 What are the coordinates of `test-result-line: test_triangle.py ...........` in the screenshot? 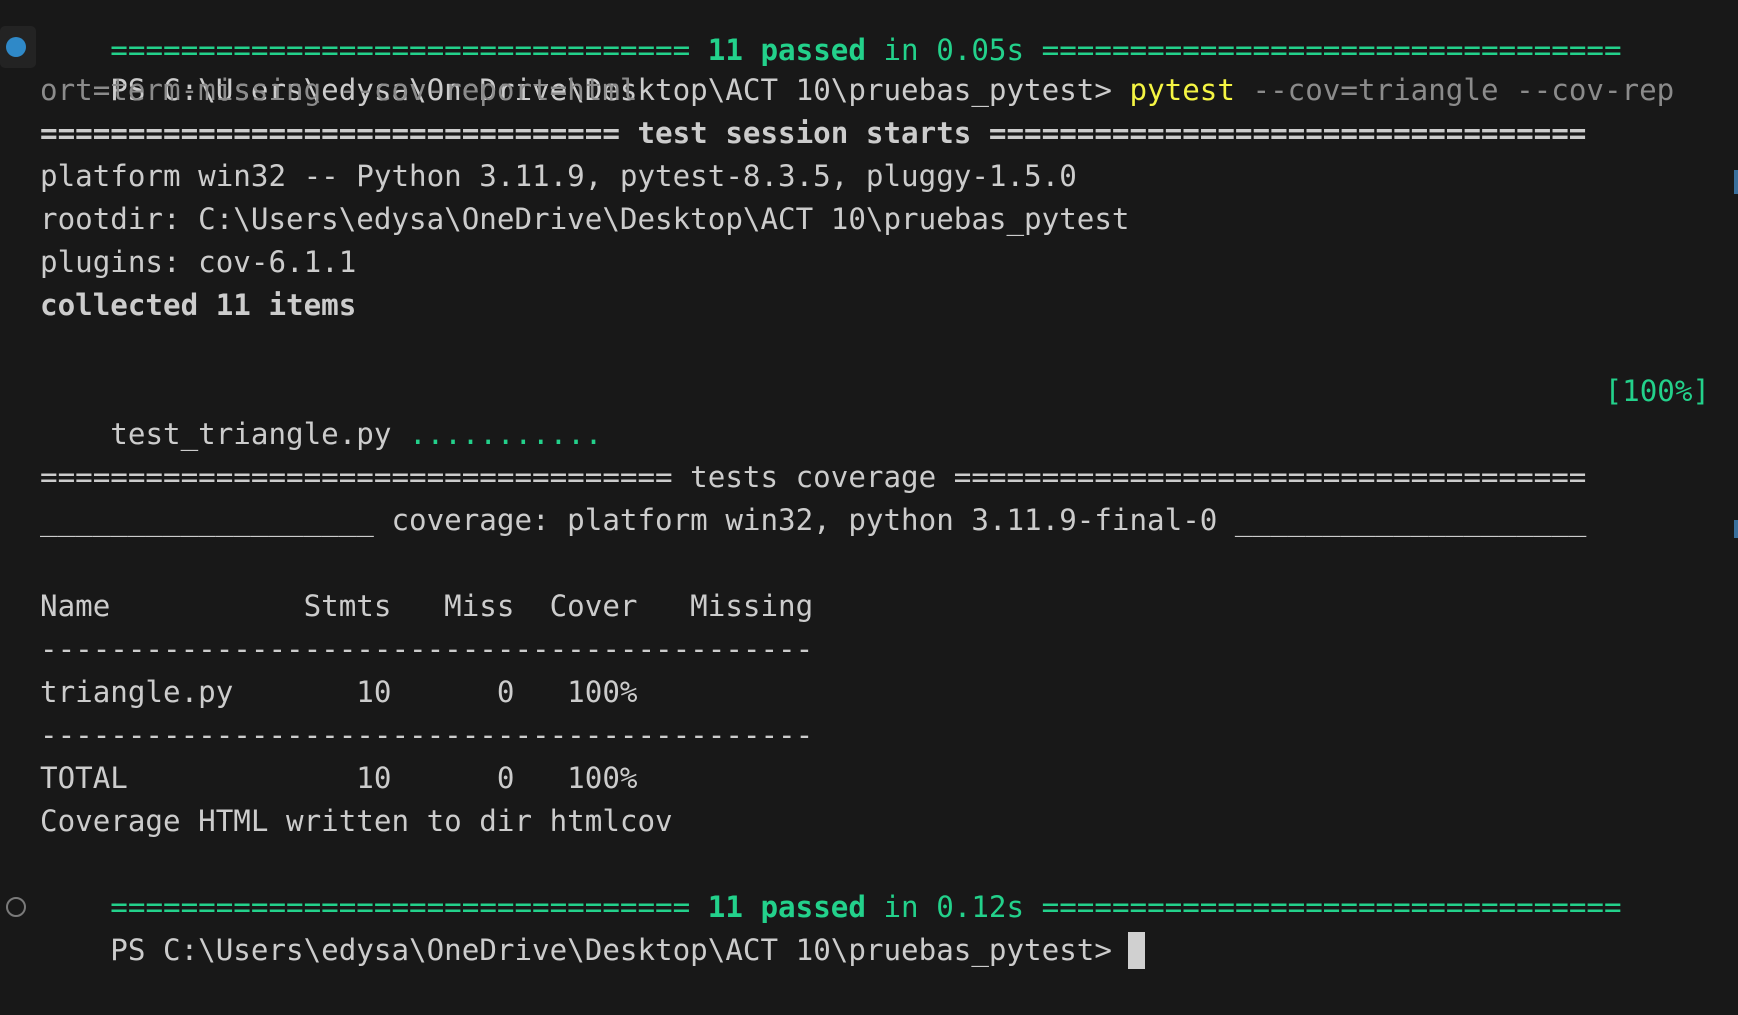 It's located at (321, 410).